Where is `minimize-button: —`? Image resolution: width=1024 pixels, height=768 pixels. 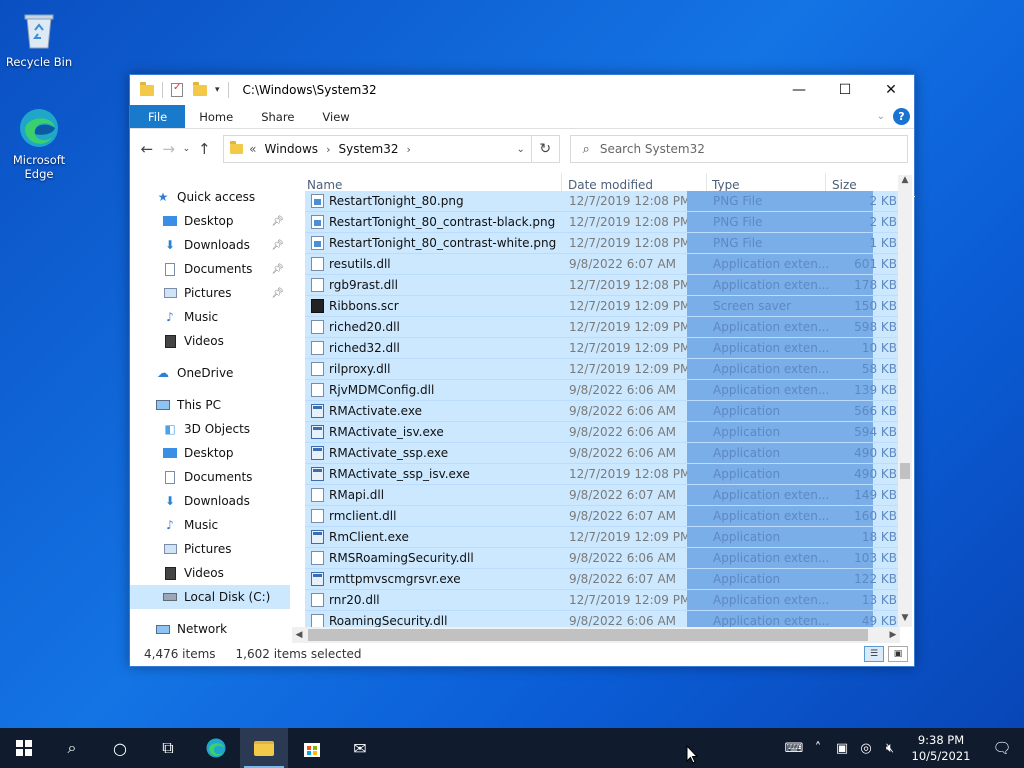
minimize-button: — is located at coordinates (799, 90).